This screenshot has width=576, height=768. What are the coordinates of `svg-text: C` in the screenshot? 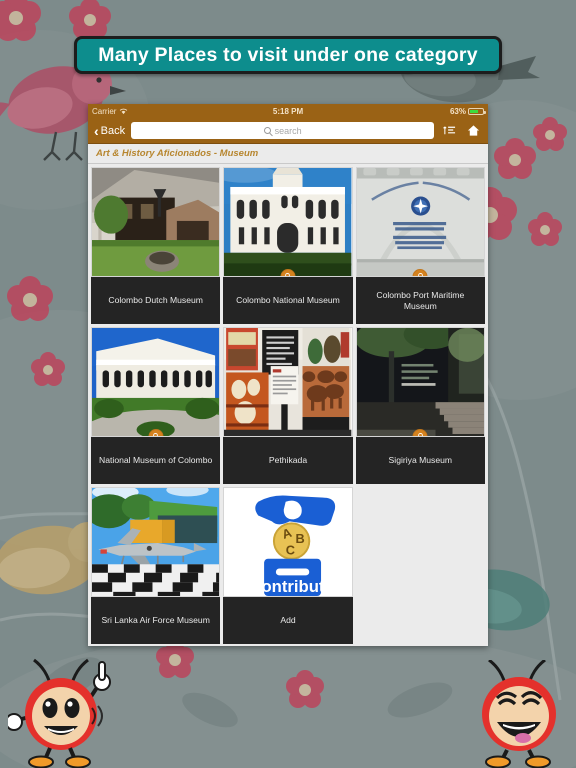 It's located at (290, 550).